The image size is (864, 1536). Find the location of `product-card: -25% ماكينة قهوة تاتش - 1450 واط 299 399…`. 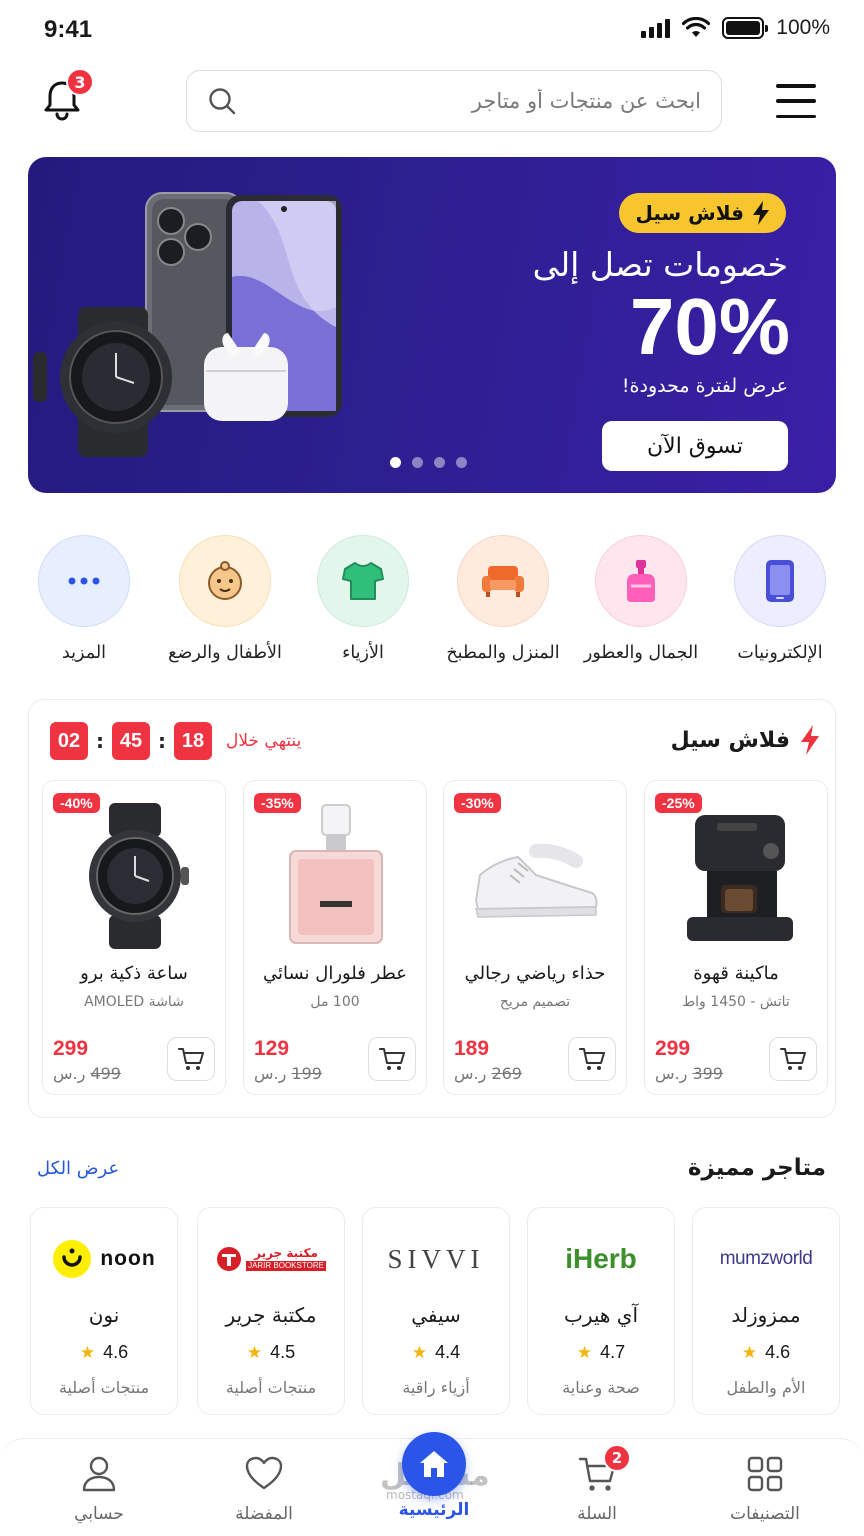

product-card: -25% ماكينة قهوة تاتش - 1450 واط 299 399… is located at coordinates (736, 937).